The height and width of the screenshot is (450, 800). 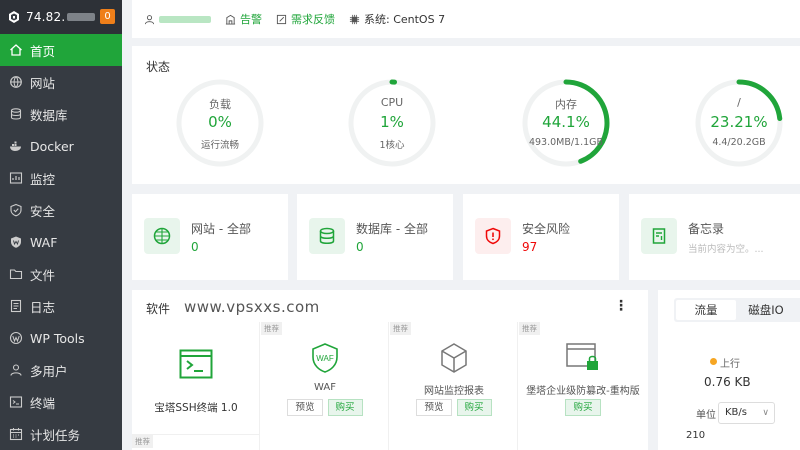 I want to click on traffic-card: 流量 磁盘IO 上行 0.76 KB 单位 KB/s ∨ 210, so click(x=729, y=370).